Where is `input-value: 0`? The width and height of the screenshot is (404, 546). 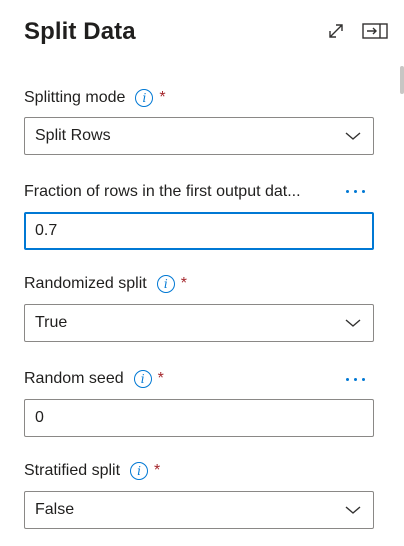 input-value: 0 is located at coordinates (39, 417).